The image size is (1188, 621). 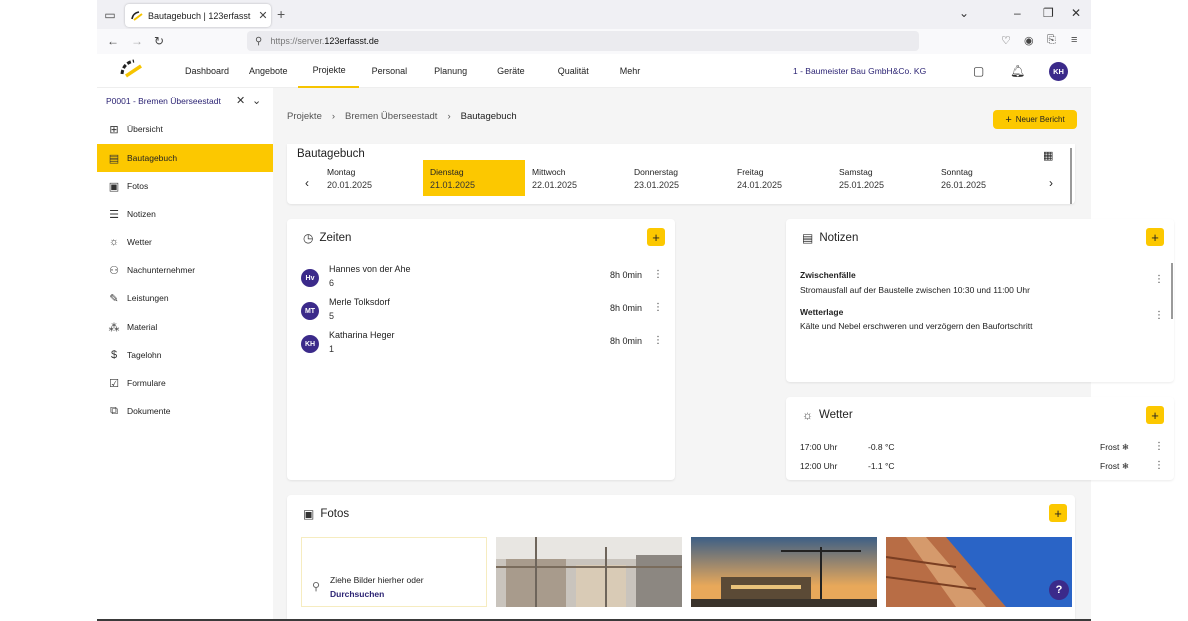 I want to click on sidebar-item-nachunternehmer: ⚇ Nachunternehmer, so click(x=185, y=270).